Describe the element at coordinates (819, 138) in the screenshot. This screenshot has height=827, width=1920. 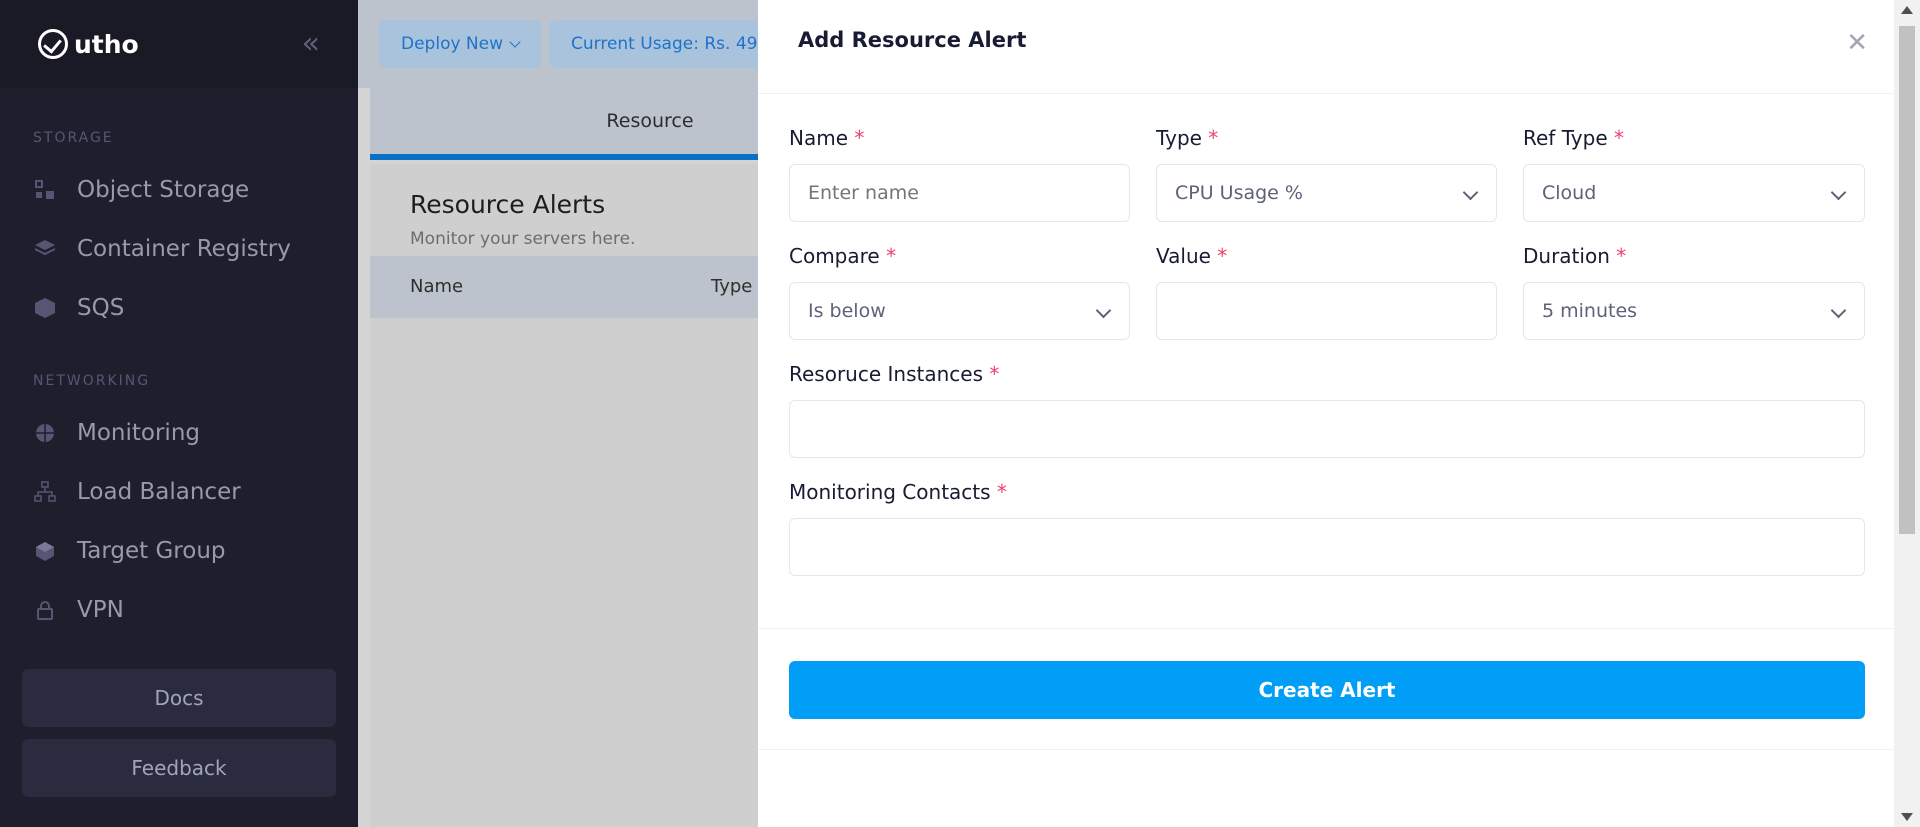
I see `name-label-text: Name` at that location.